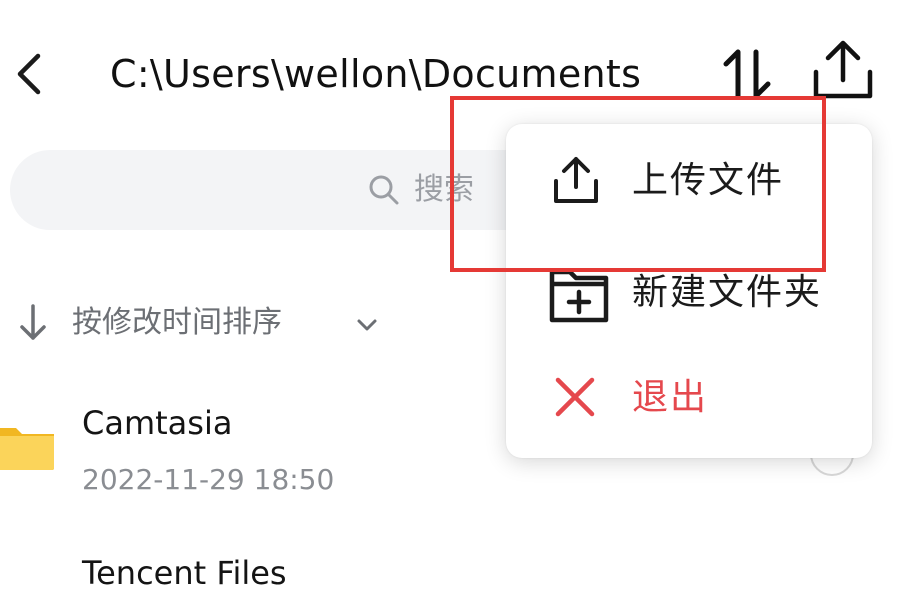 Image resolution: width=908 pixels, height=596 pixels. Describe the element at coordinates (384, 190) in the screenshot. I see `search-icon` at that location.